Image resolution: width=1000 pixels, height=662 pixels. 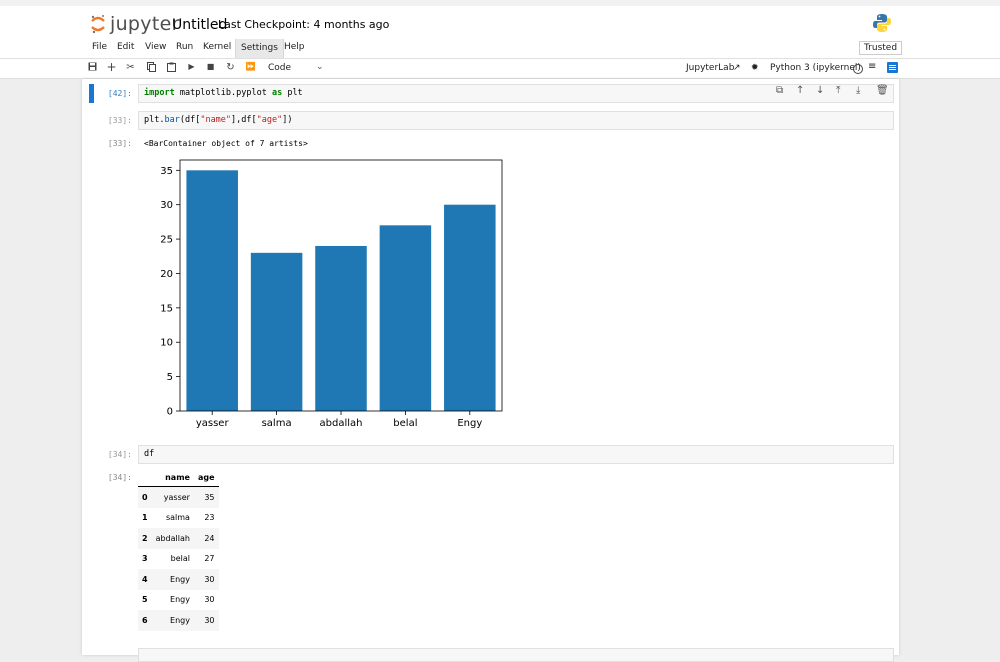 What do you see at coordinates (145, 477) in the screenshot?
I see `index-header` at bounding box center [145, 477].